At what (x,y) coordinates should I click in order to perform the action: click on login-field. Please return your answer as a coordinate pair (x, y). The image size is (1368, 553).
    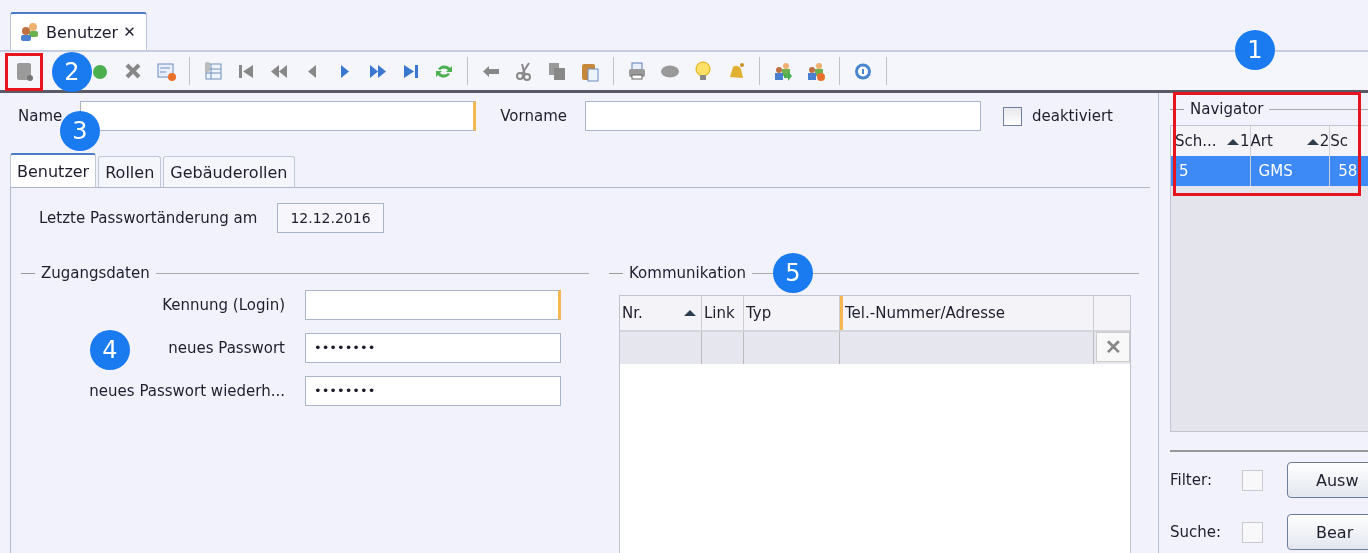
    Looking at the image, I should click on (433, 304).